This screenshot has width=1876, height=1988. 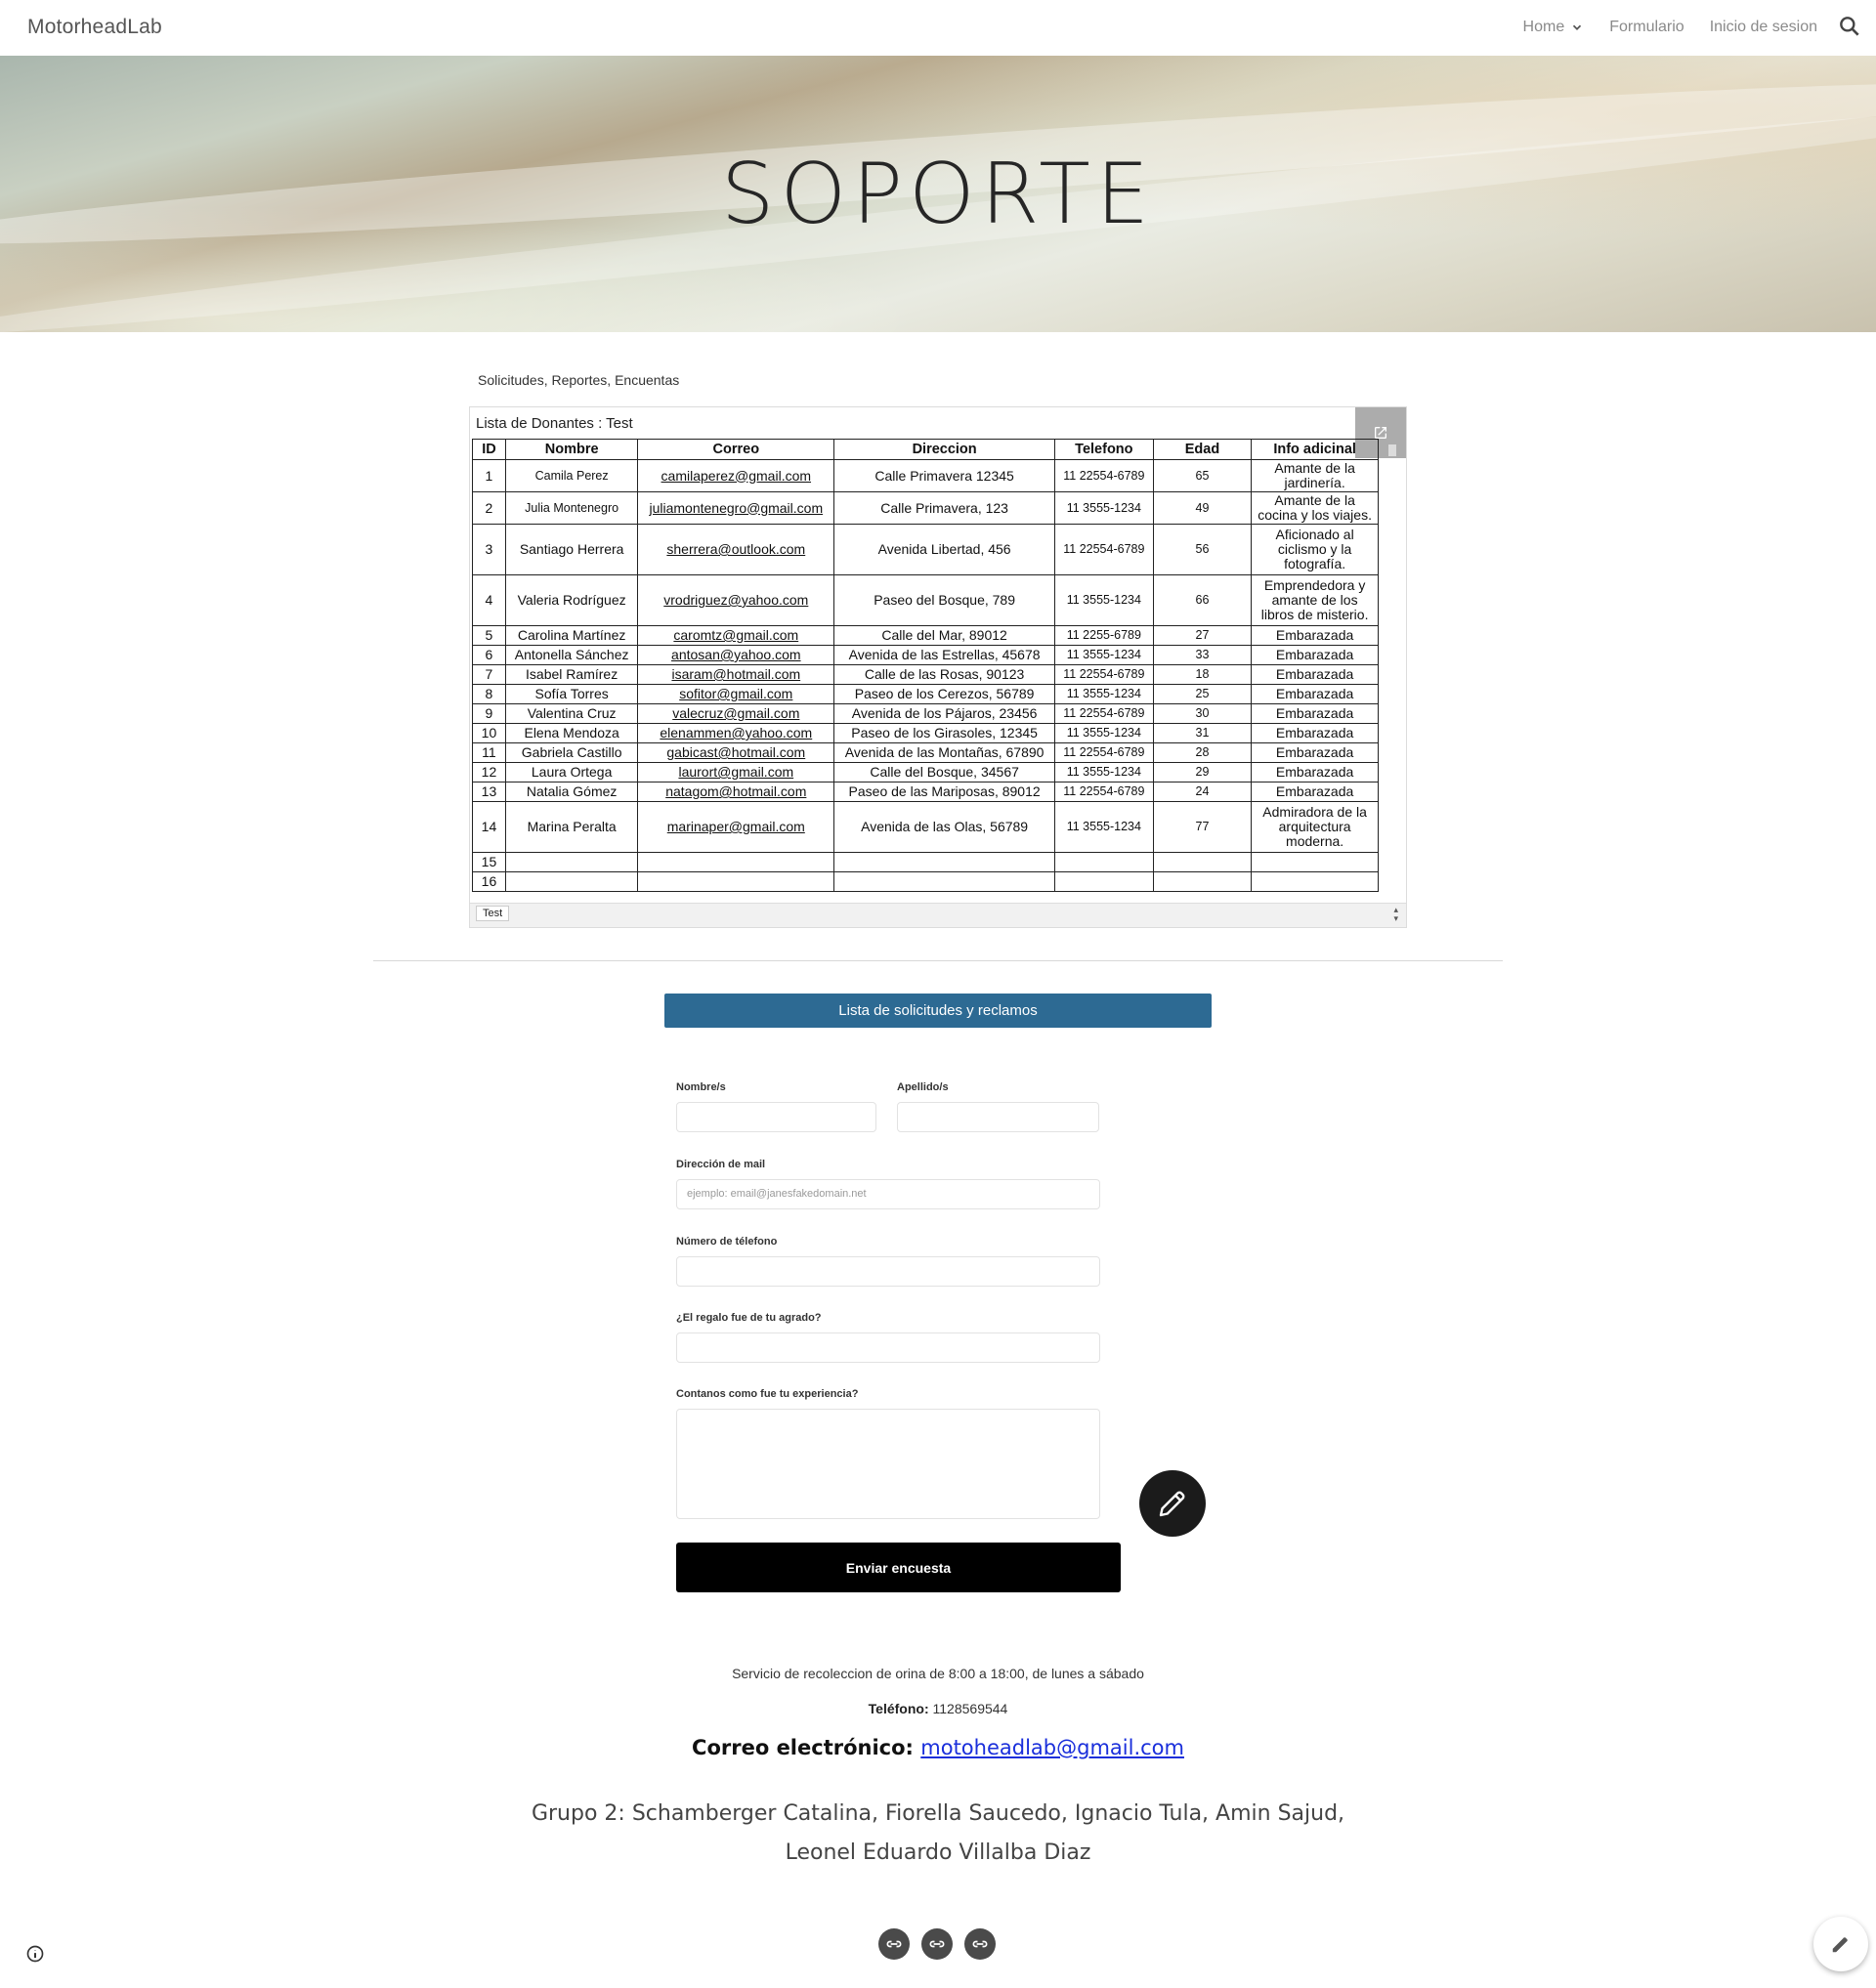 What do you see at coordinates (944, 600) in the screenshot?
I see `cell-address: Paseo del Bosque, 789` at bounding box center [944, 600].